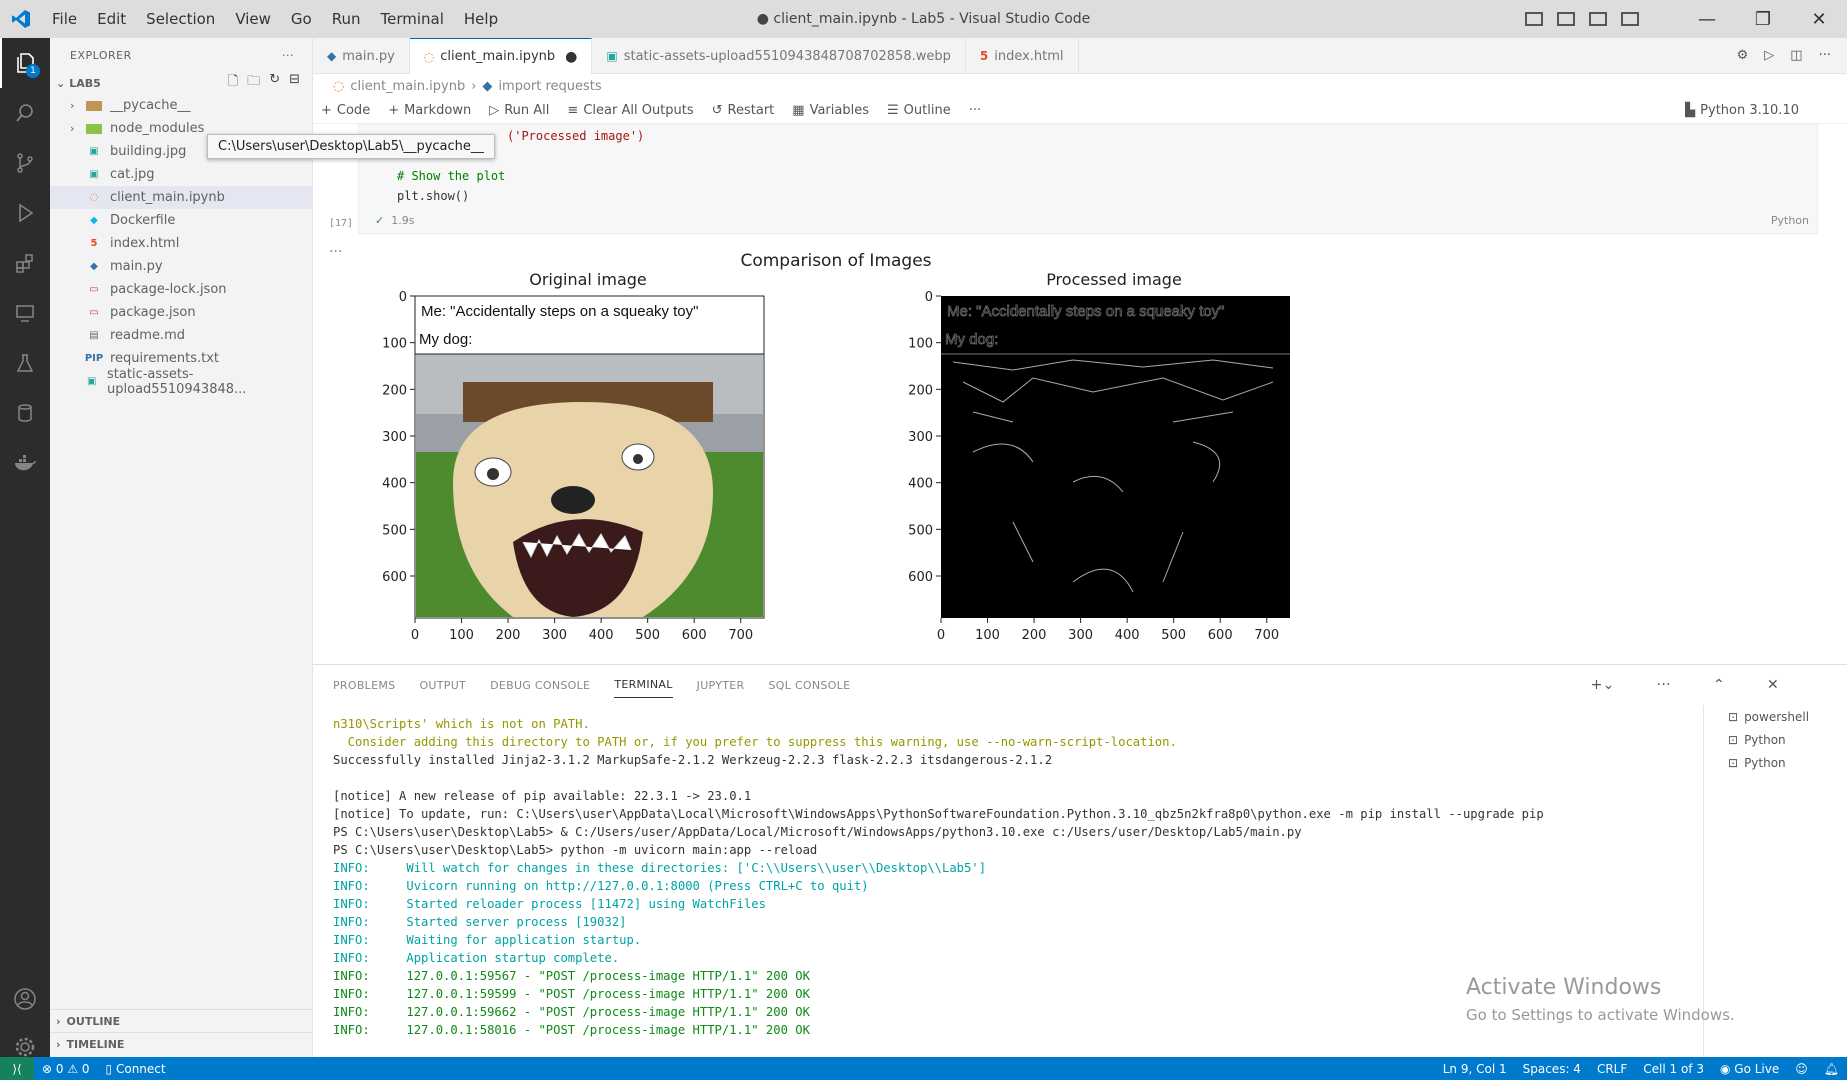 This screenshot has height=1080, width=1847. Describe the element at coordinates (253, 83) in the screenshot. I see `new-folder-icon: 🗀` at that location.